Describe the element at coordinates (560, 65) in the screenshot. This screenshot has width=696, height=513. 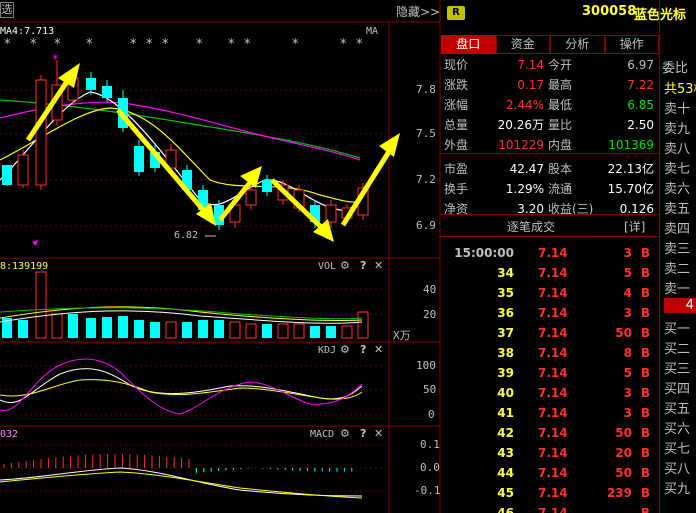
I see `quote-label: 今开` at that location.